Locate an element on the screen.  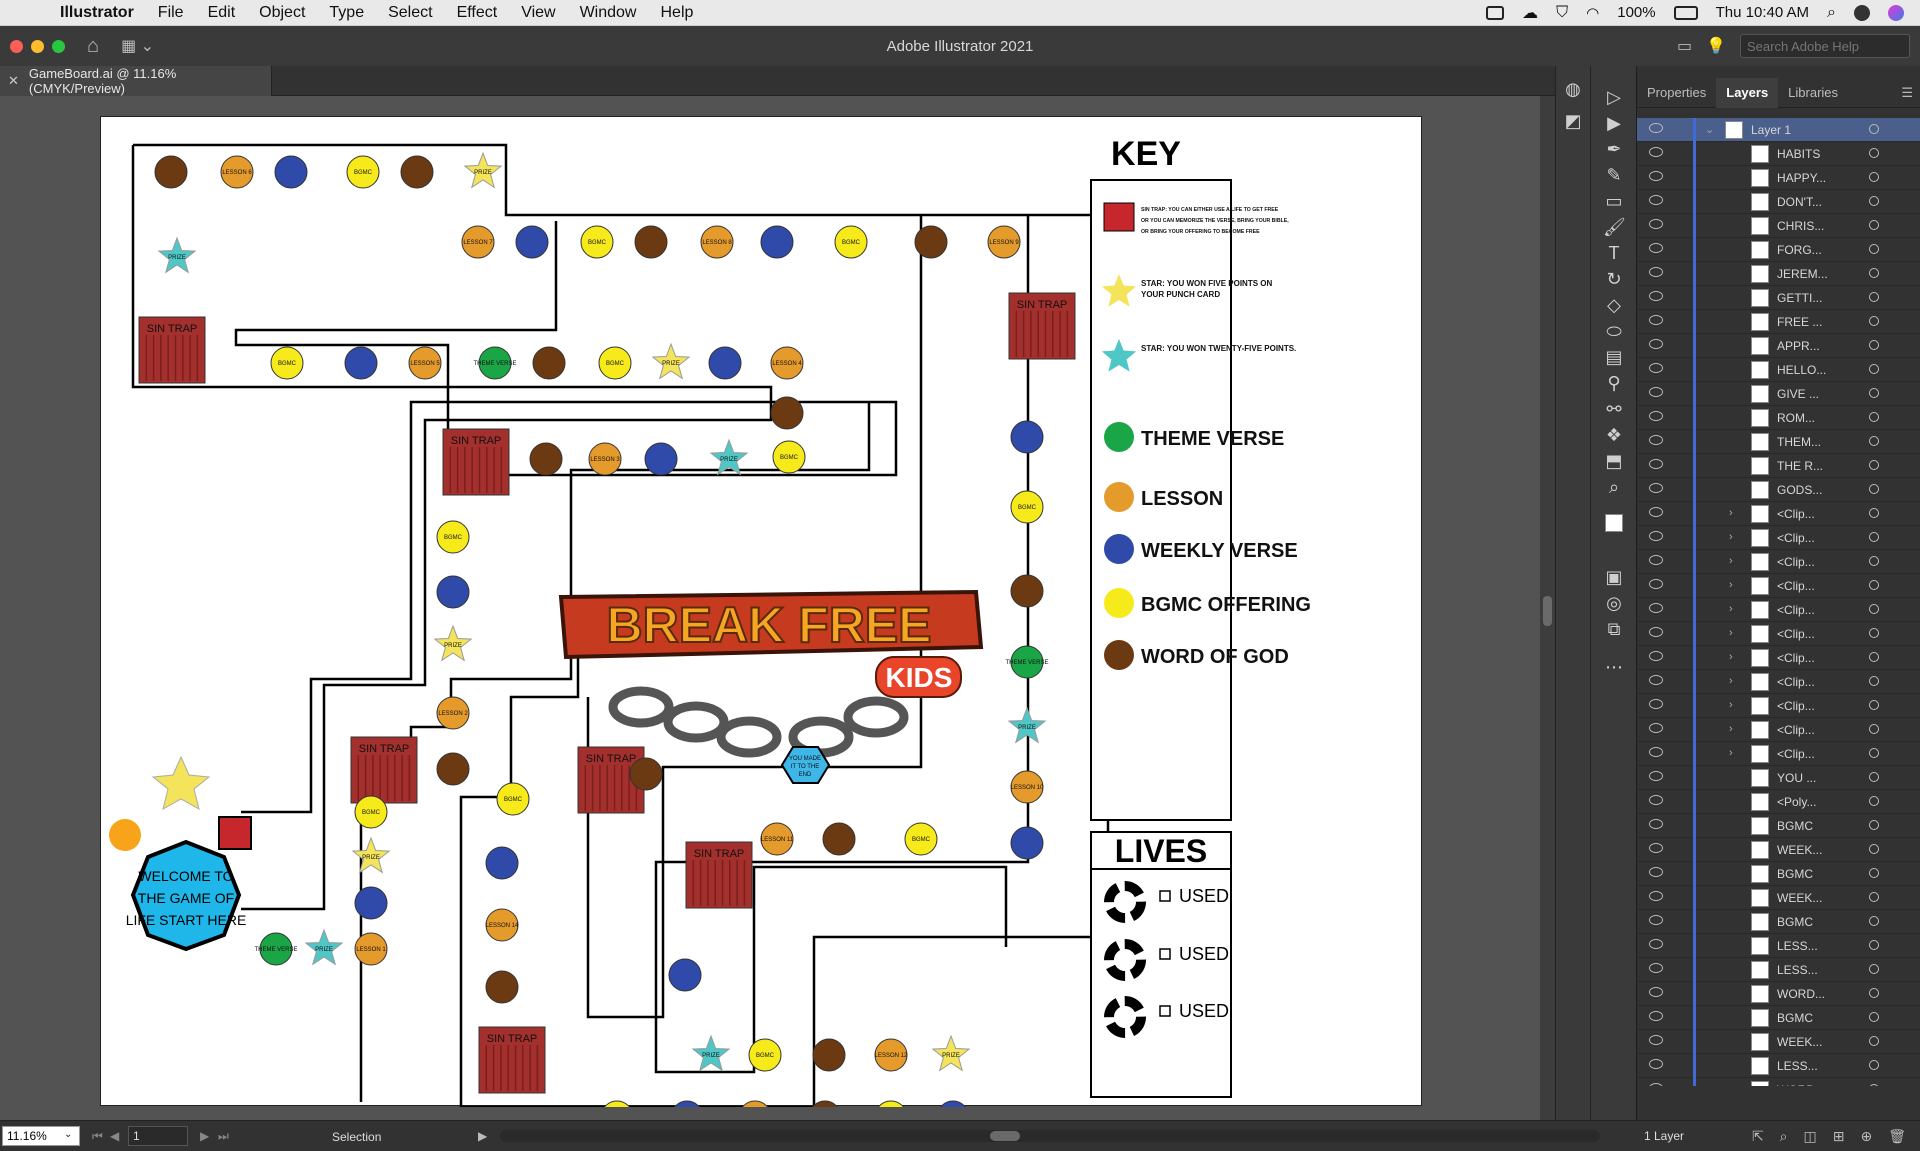
rotate-tool-icon: ↻ is located at coordinates (1614, 279).